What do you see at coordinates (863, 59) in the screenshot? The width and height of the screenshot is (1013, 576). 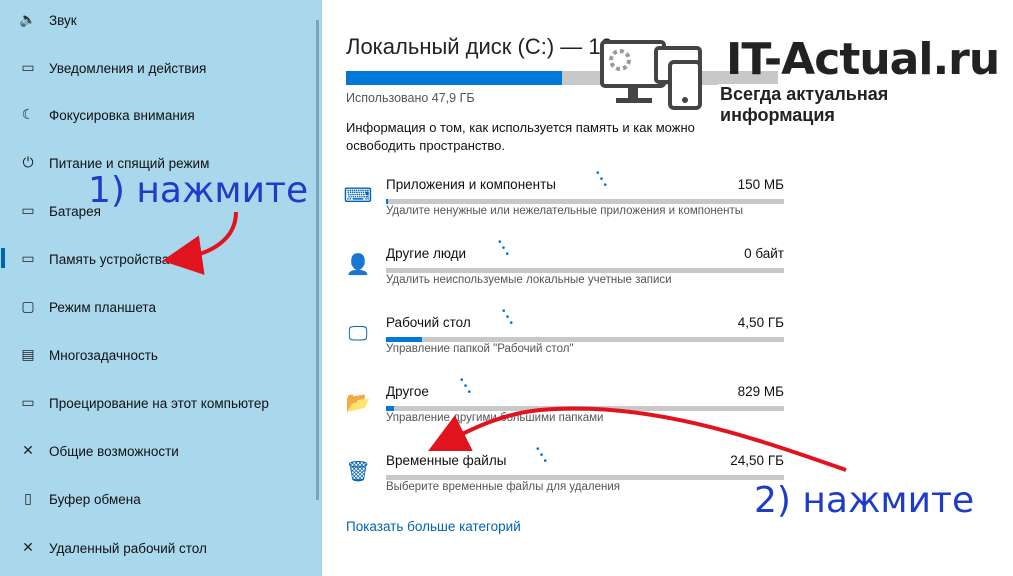 I see `logo-title: IT-Actual.ru` at bounding box center [863, 59].